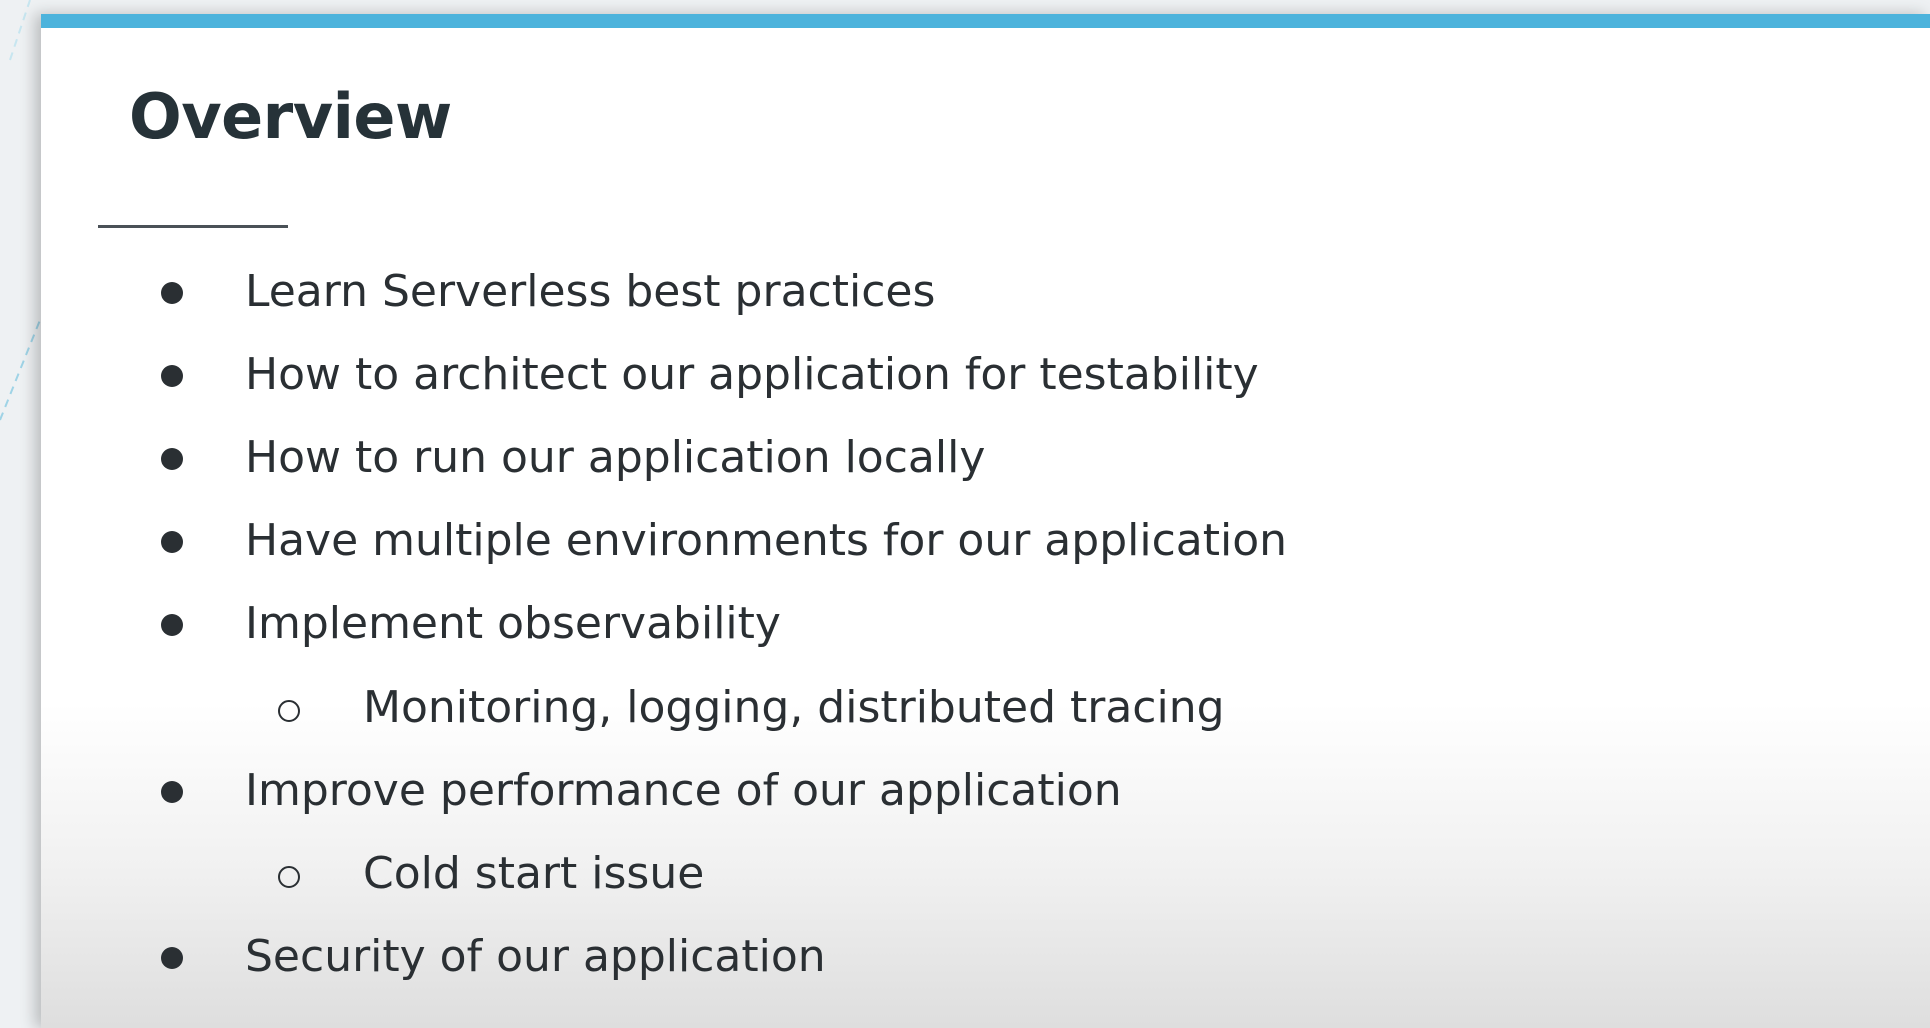 This screenshot has width=1930, height=1028. I want to click on list-item-text: Implement observability, so click(513, 623).